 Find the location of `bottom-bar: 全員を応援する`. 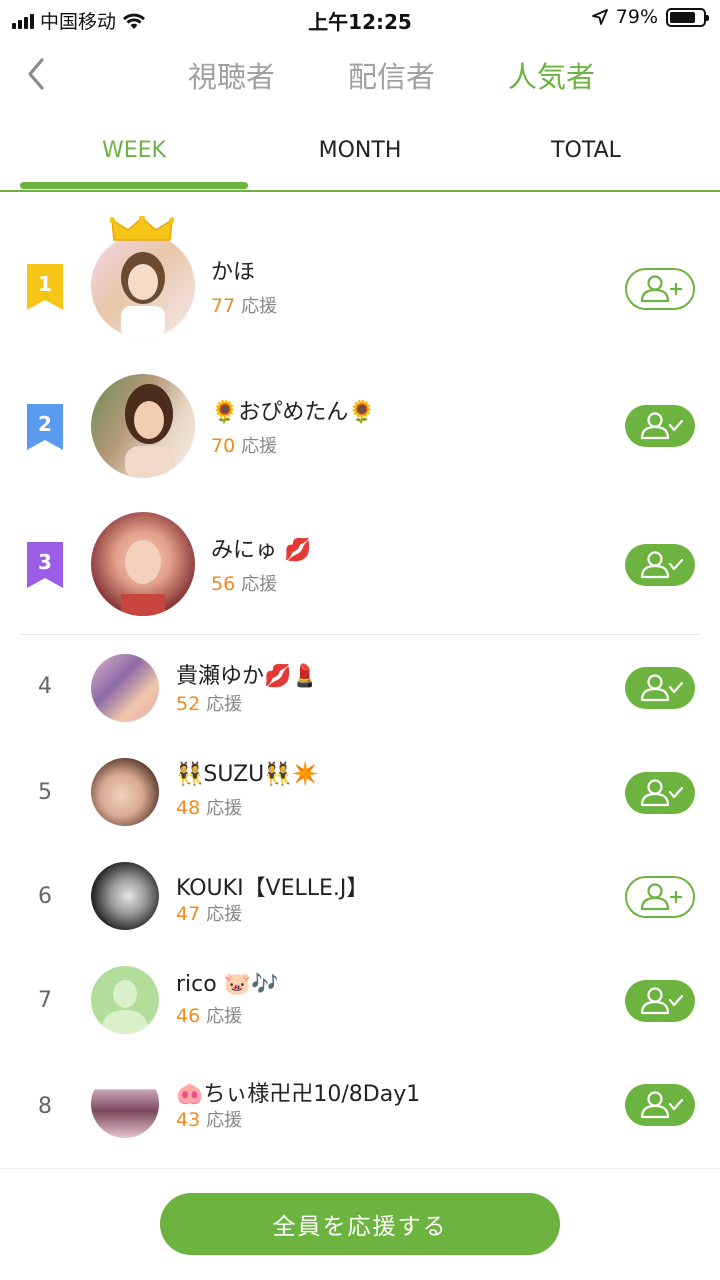

bottom-bar: 全員を応援する is located at coordinates (360, 1224).